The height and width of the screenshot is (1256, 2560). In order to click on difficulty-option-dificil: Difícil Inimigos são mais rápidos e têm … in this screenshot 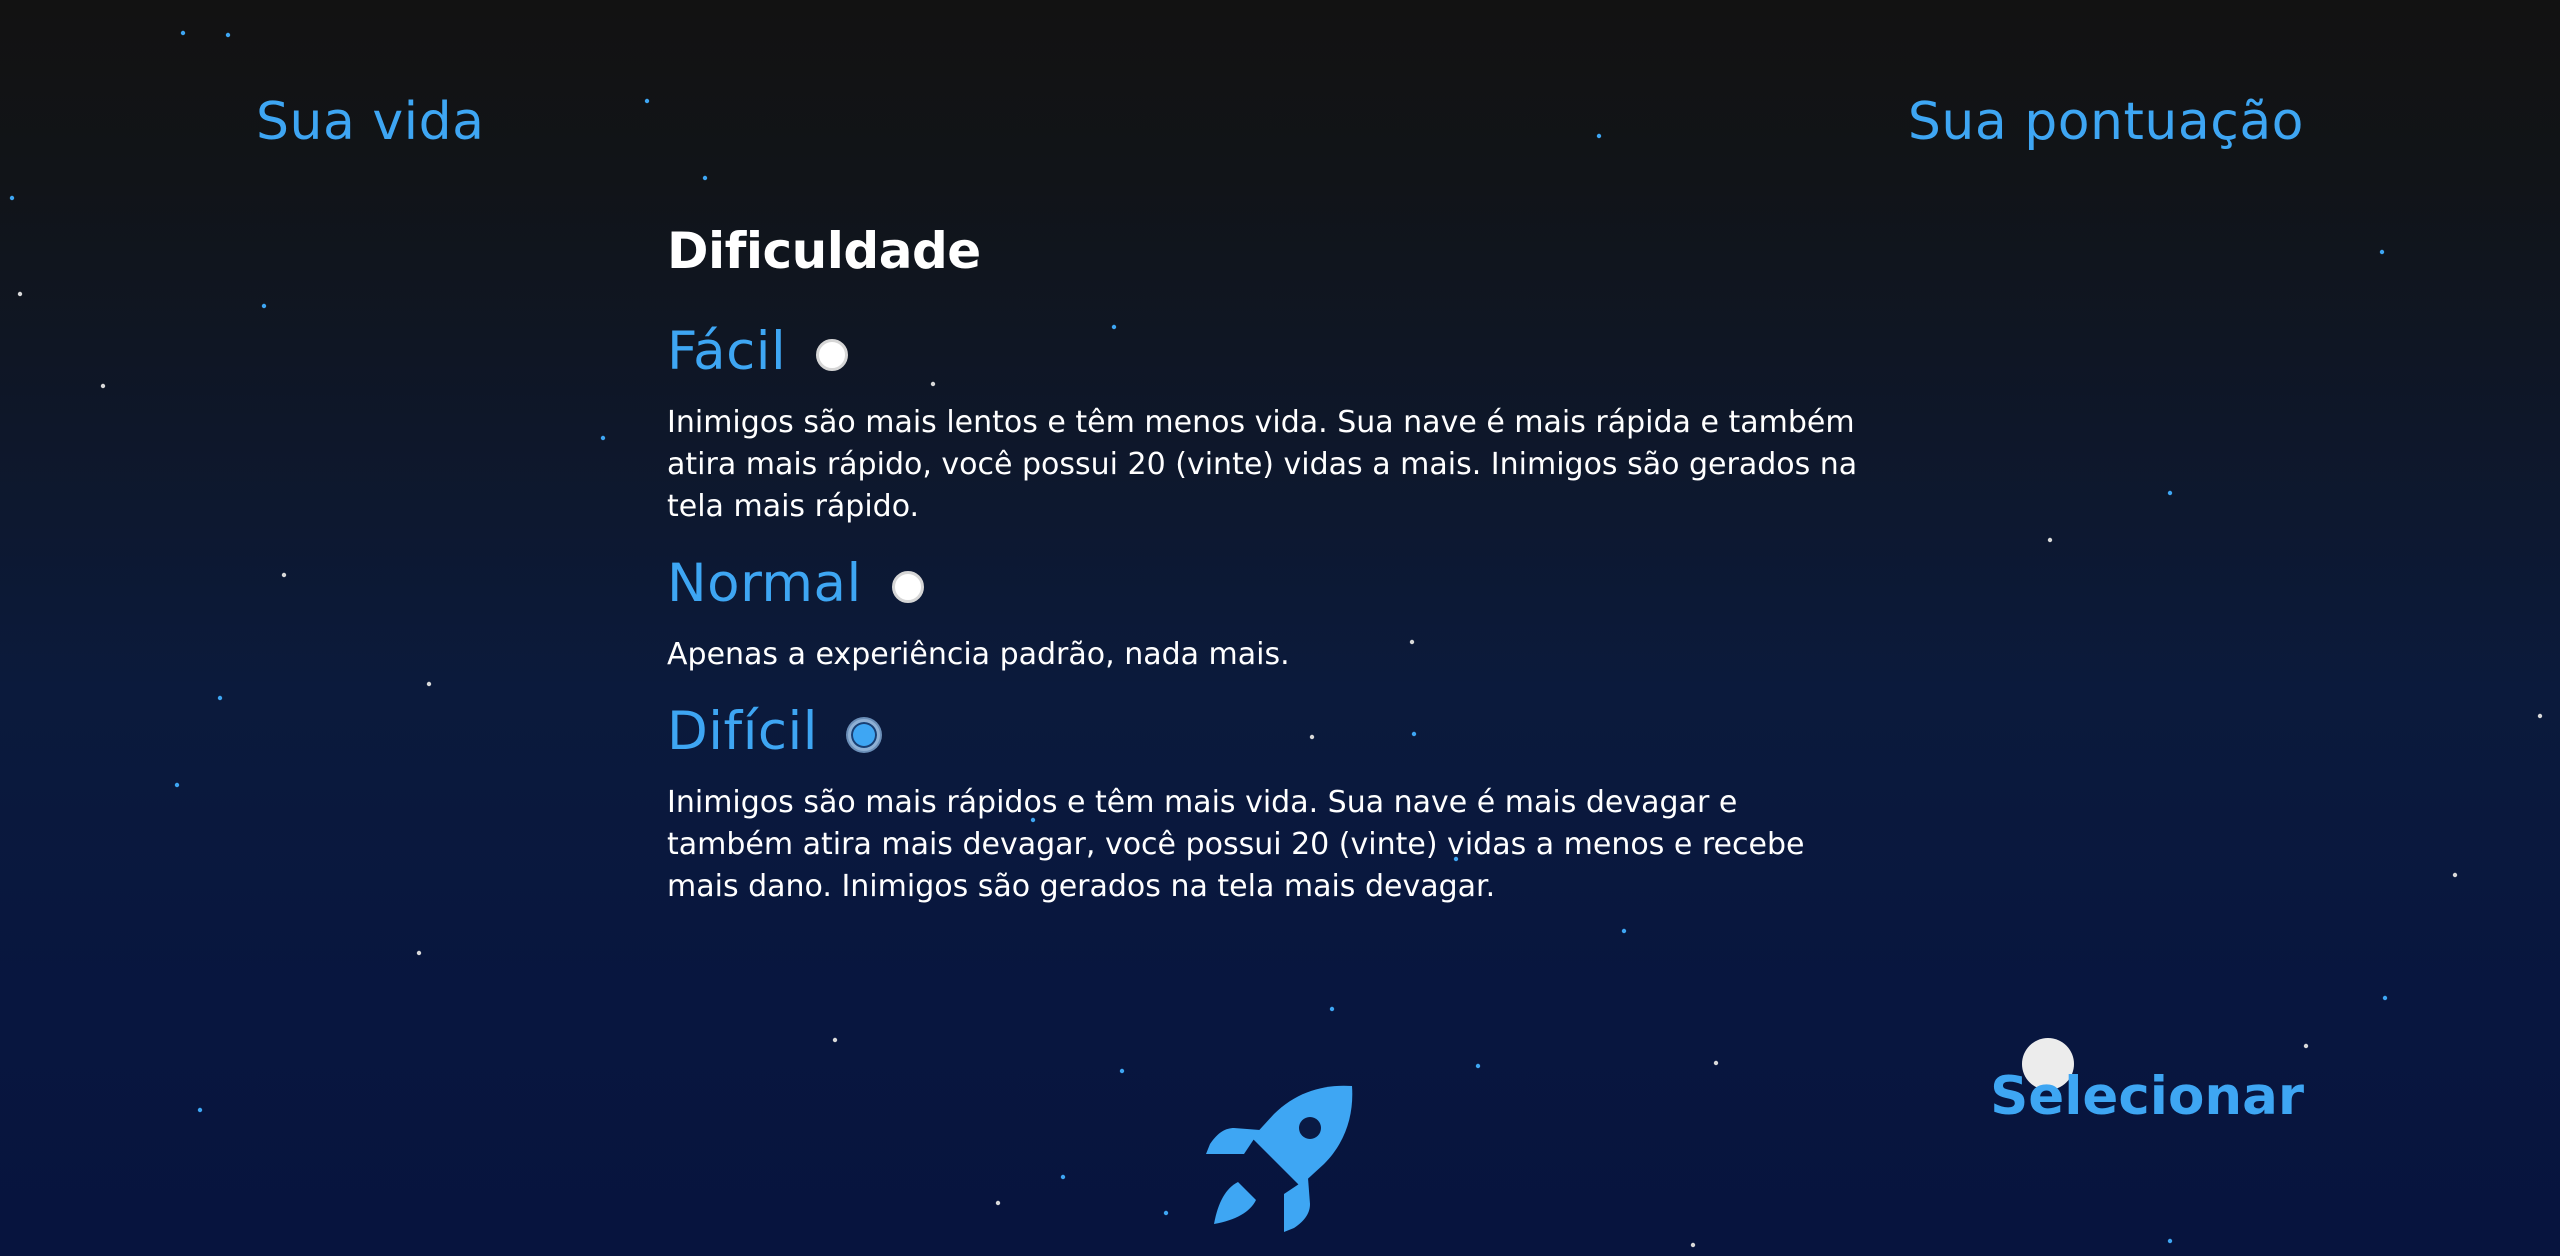, I will do `click(1277, 801)`.